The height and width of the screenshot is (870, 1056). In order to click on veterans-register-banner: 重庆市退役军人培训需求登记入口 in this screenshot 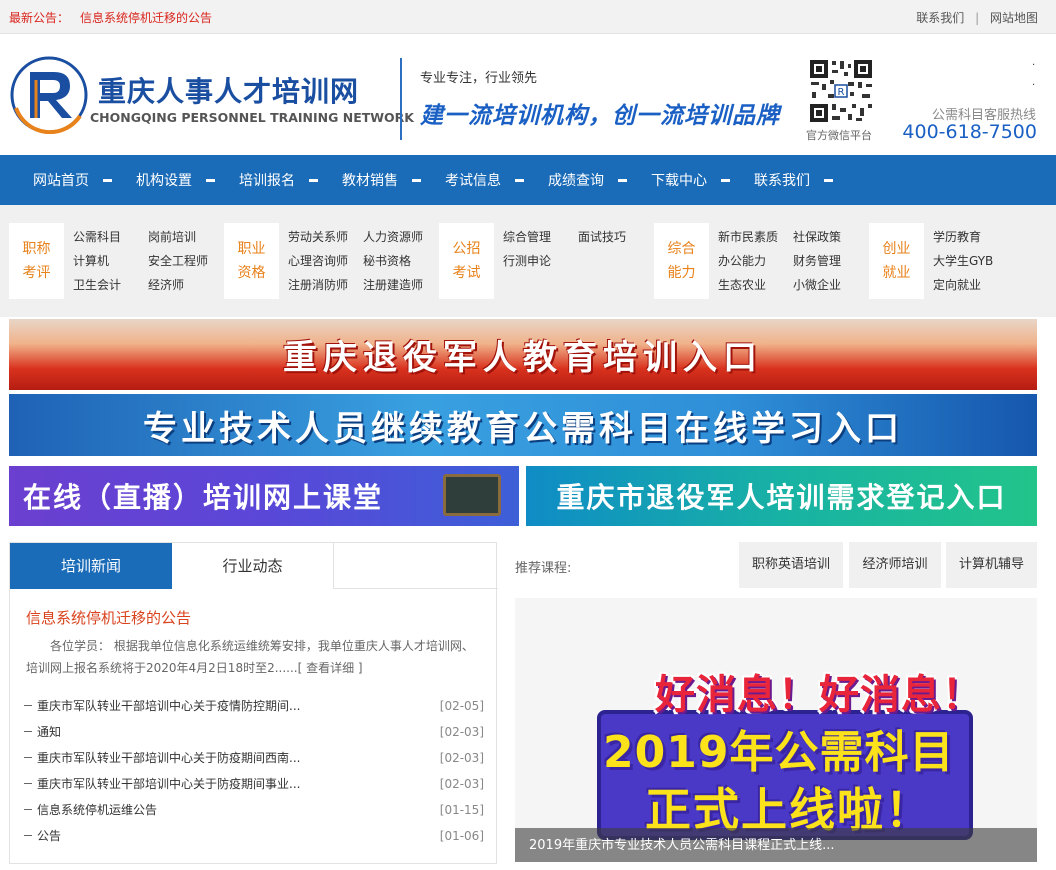, I will do `click(781, 496)`.